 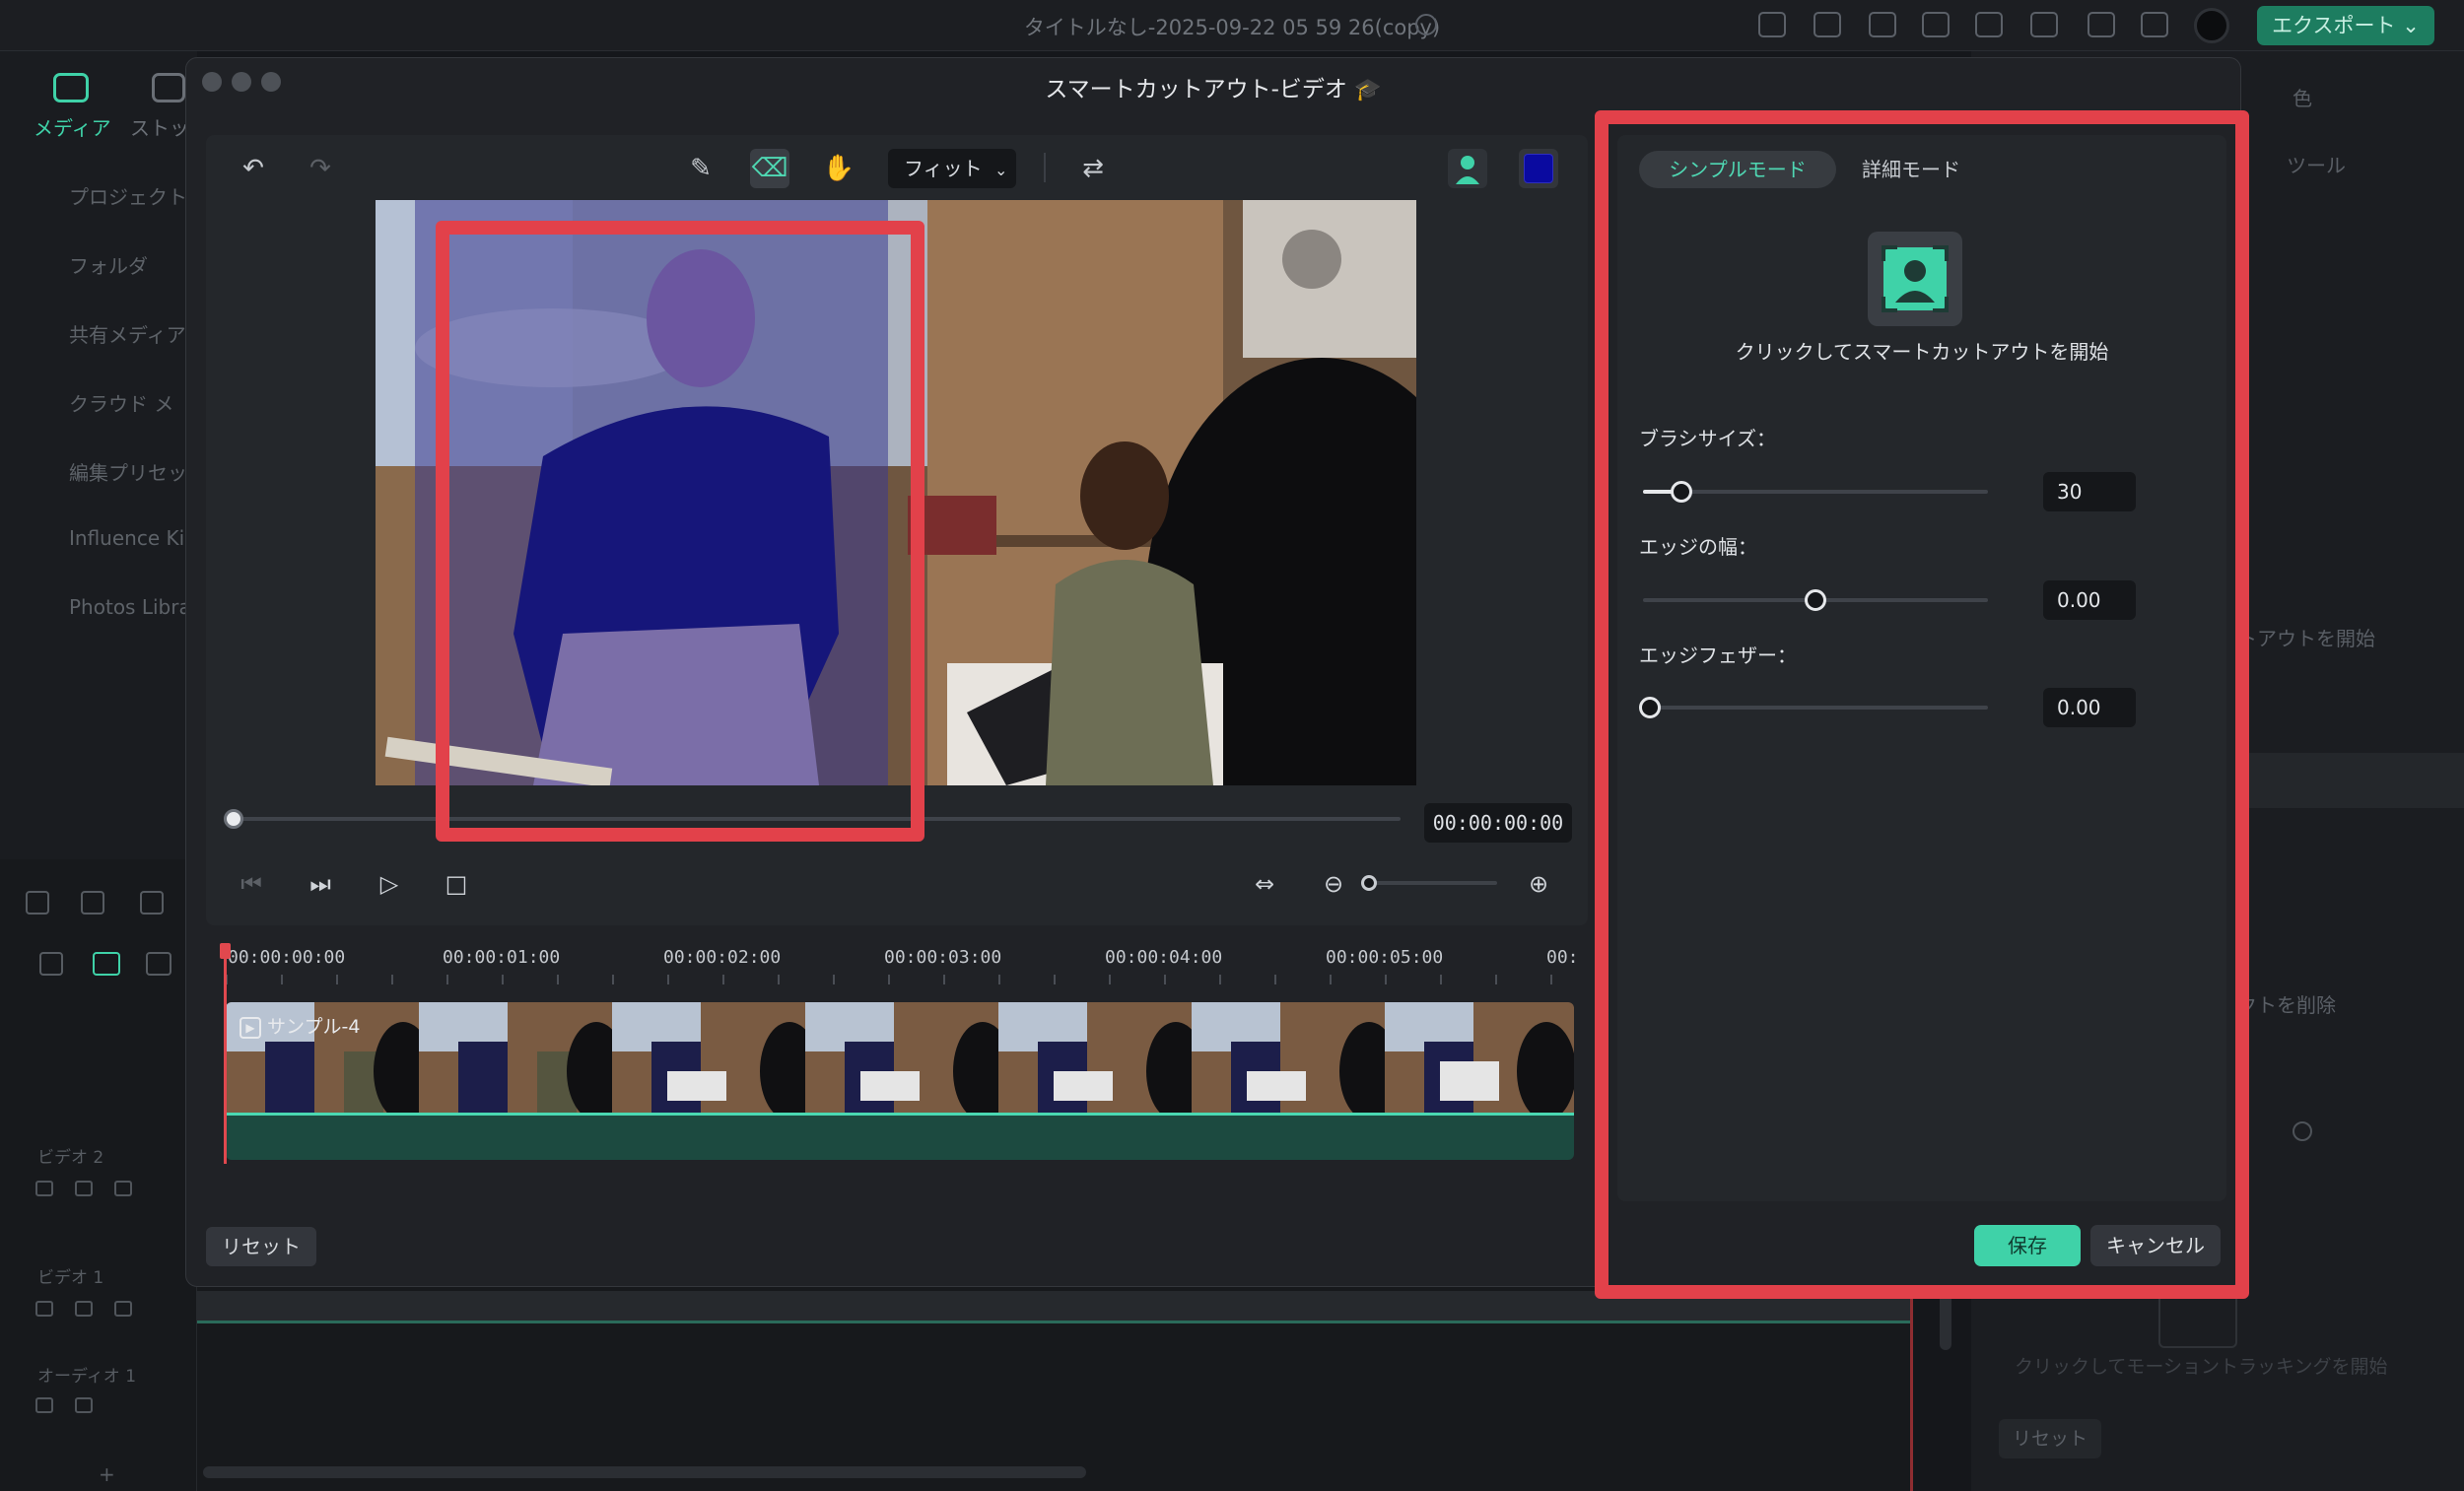 I want to click on undo-icon: ↶, so click(x=253, y=169).